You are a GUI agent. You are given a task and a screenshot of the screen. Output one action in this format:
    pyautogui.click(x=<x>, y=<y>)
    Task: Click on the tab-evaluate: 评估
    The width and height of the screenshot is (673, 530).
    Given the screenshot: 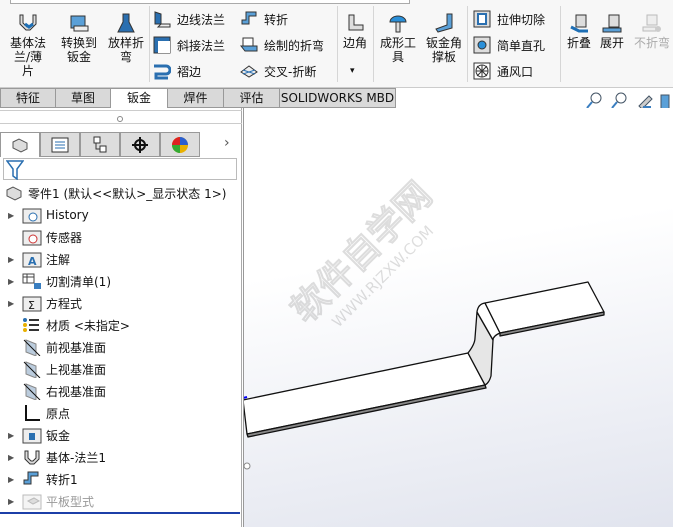 What is the action you would take?
    pyautogui.click(x=251, y=98)
    